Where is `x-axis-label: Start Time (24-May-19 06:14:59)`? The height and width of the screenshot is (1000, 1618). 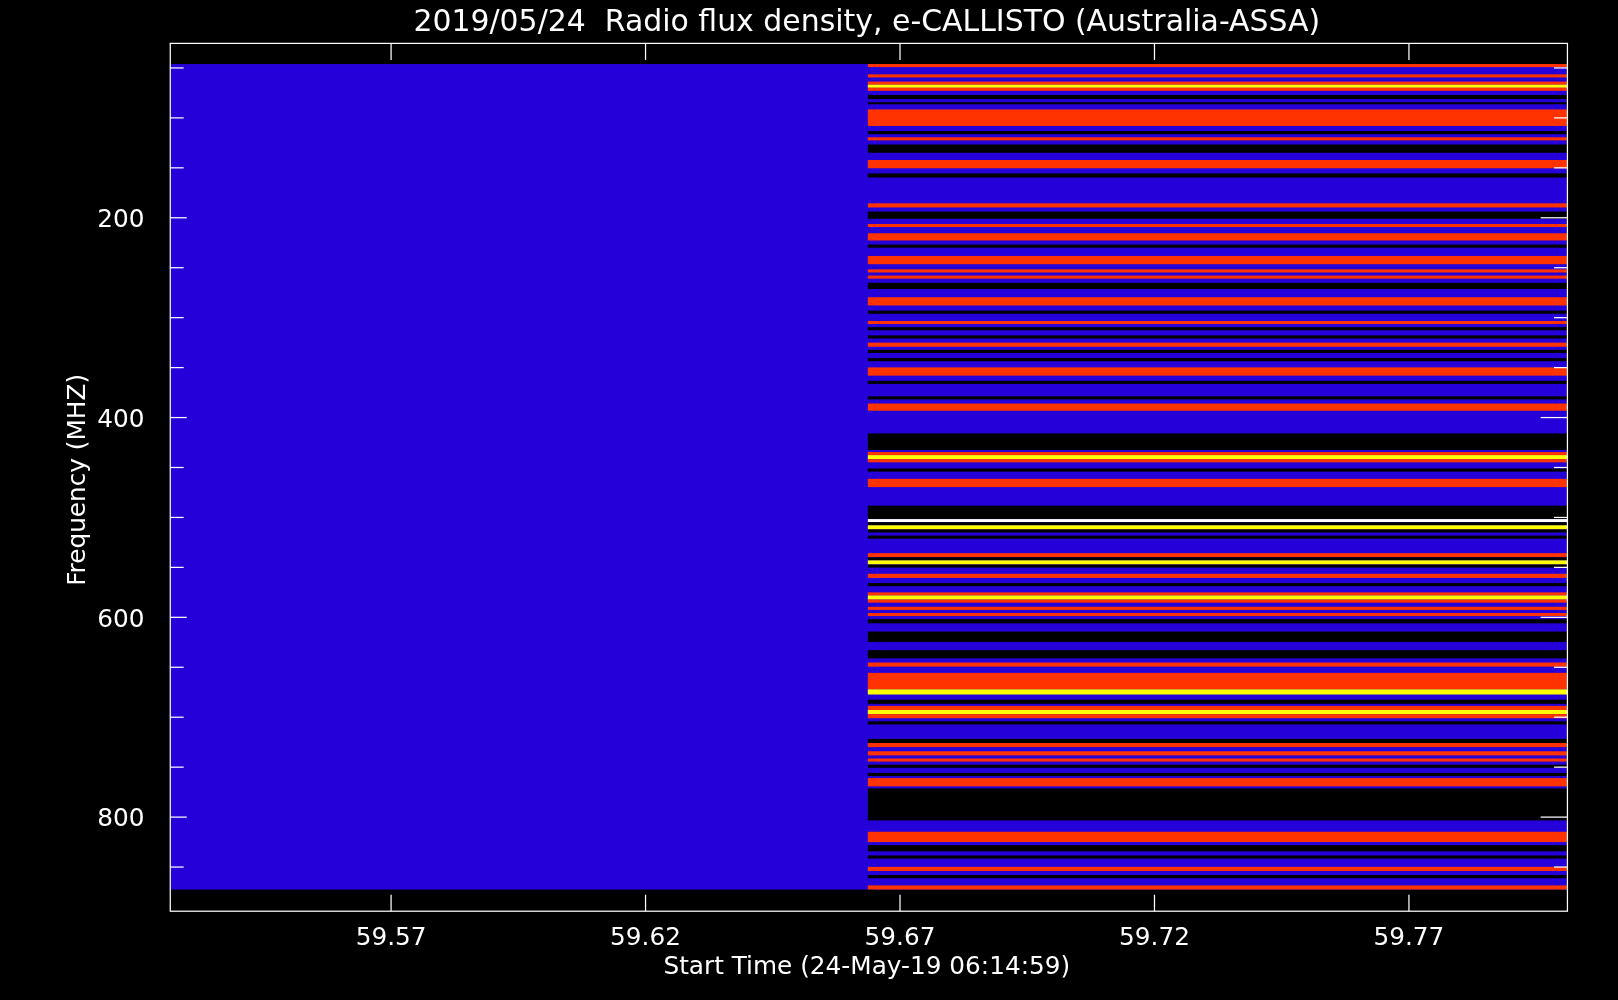
x-axis-label: Start Time (24-May-19 06:14:59) is located at coordinates (867, 966).